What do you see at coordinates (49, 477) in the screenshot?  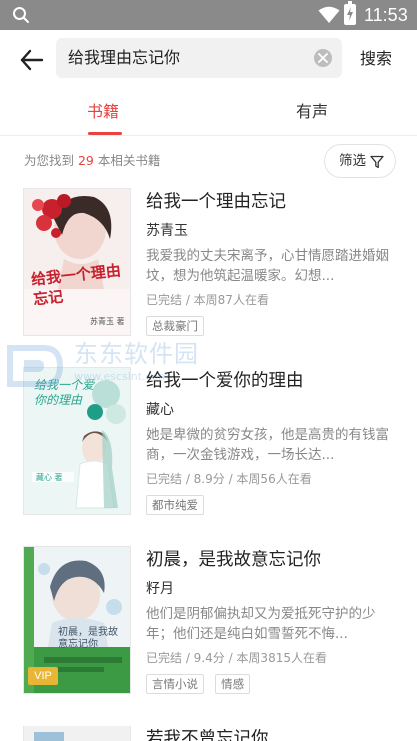 I see `cover-author-text: 藏心 著` at bounding box center [49, 477].